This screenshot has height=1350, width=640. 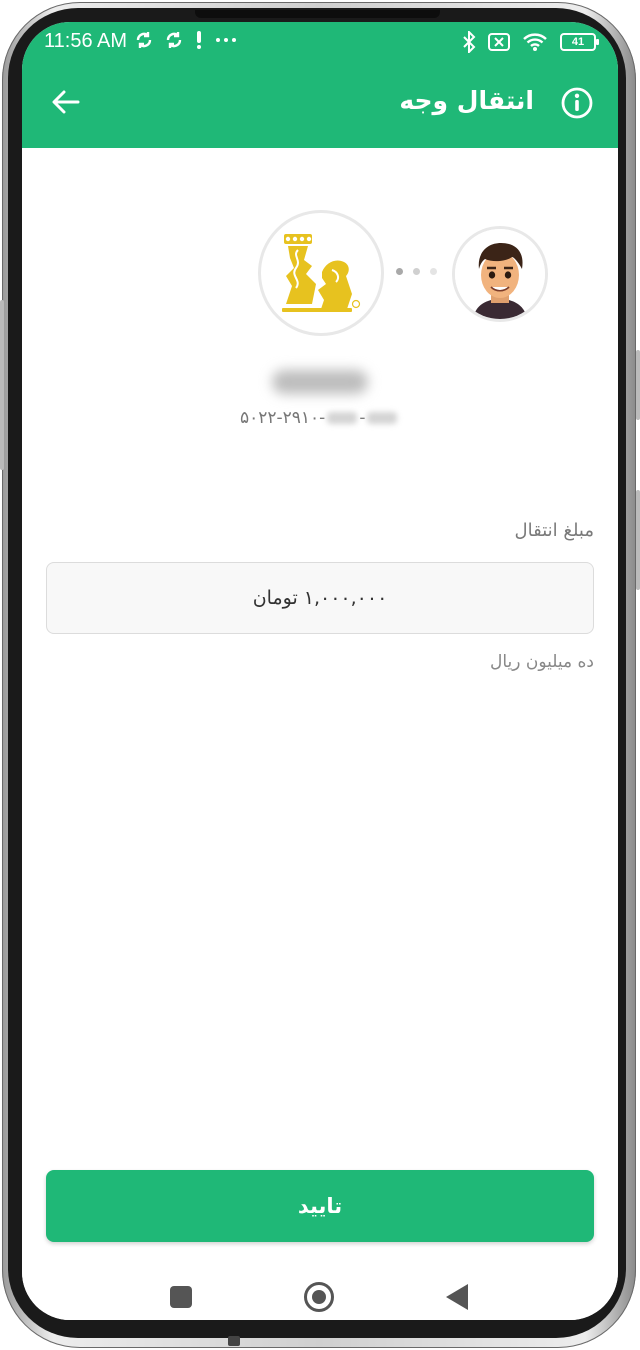 I want to click on system-navigation-bar, so click(x=320, y=1294).